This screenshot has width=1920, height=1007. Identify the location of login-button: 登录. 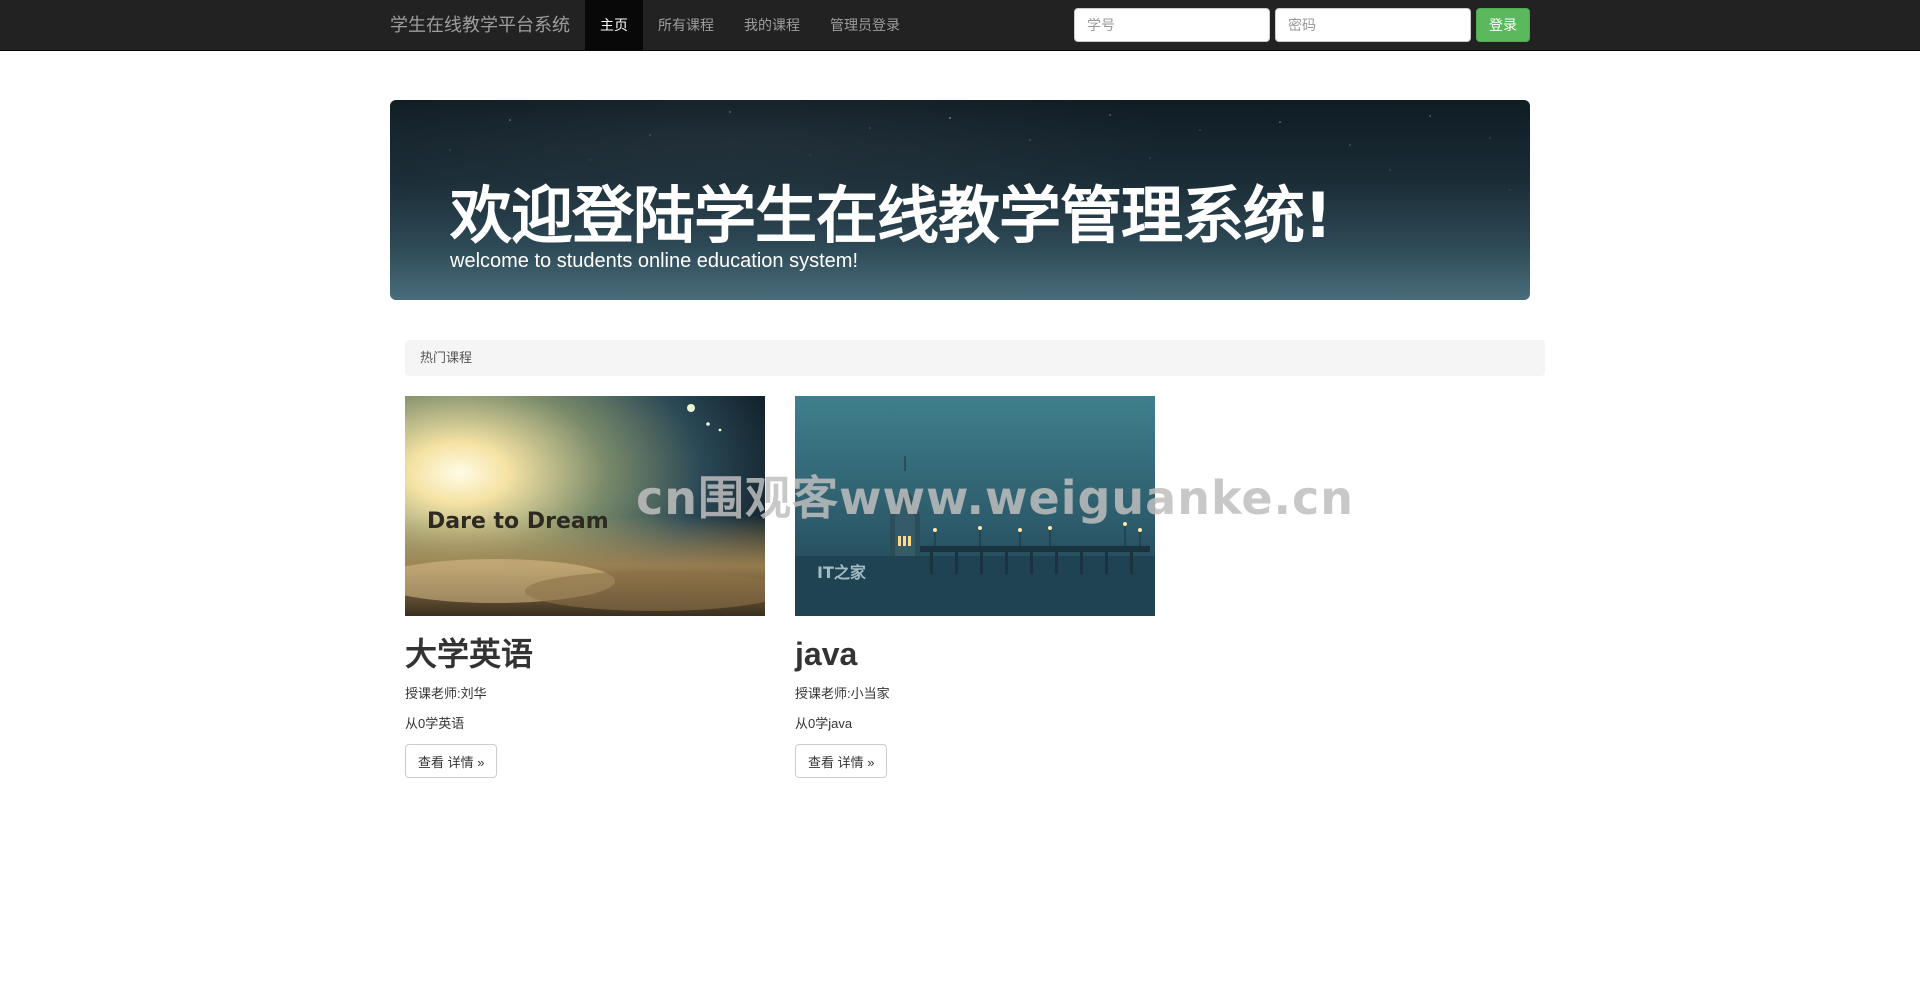
(1503, 25).